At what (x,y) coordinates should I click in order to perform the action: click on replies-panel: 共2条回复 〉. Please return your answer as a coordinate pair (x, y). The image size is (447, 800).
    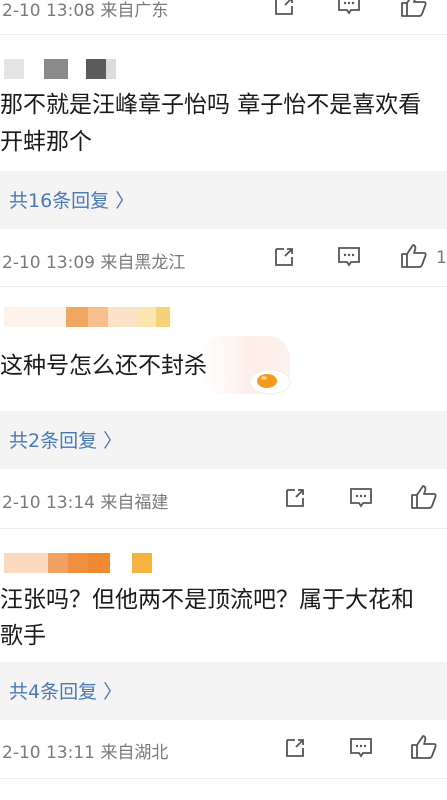
    Looking at the image, I should click on (223, 440).